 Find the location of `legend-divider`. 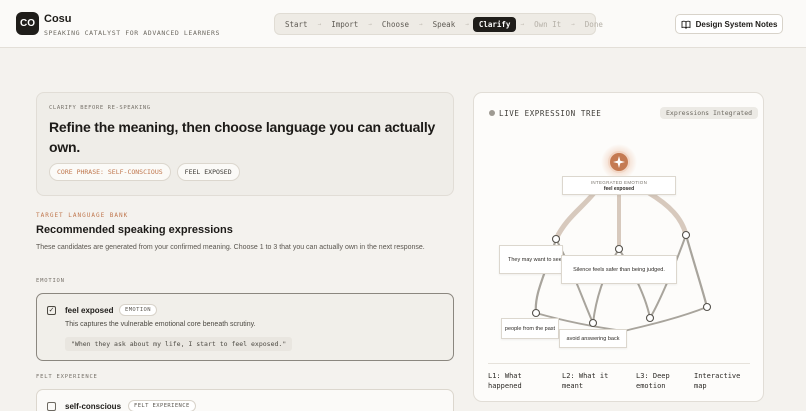

legend-divider is located at coordinates (619, 363).